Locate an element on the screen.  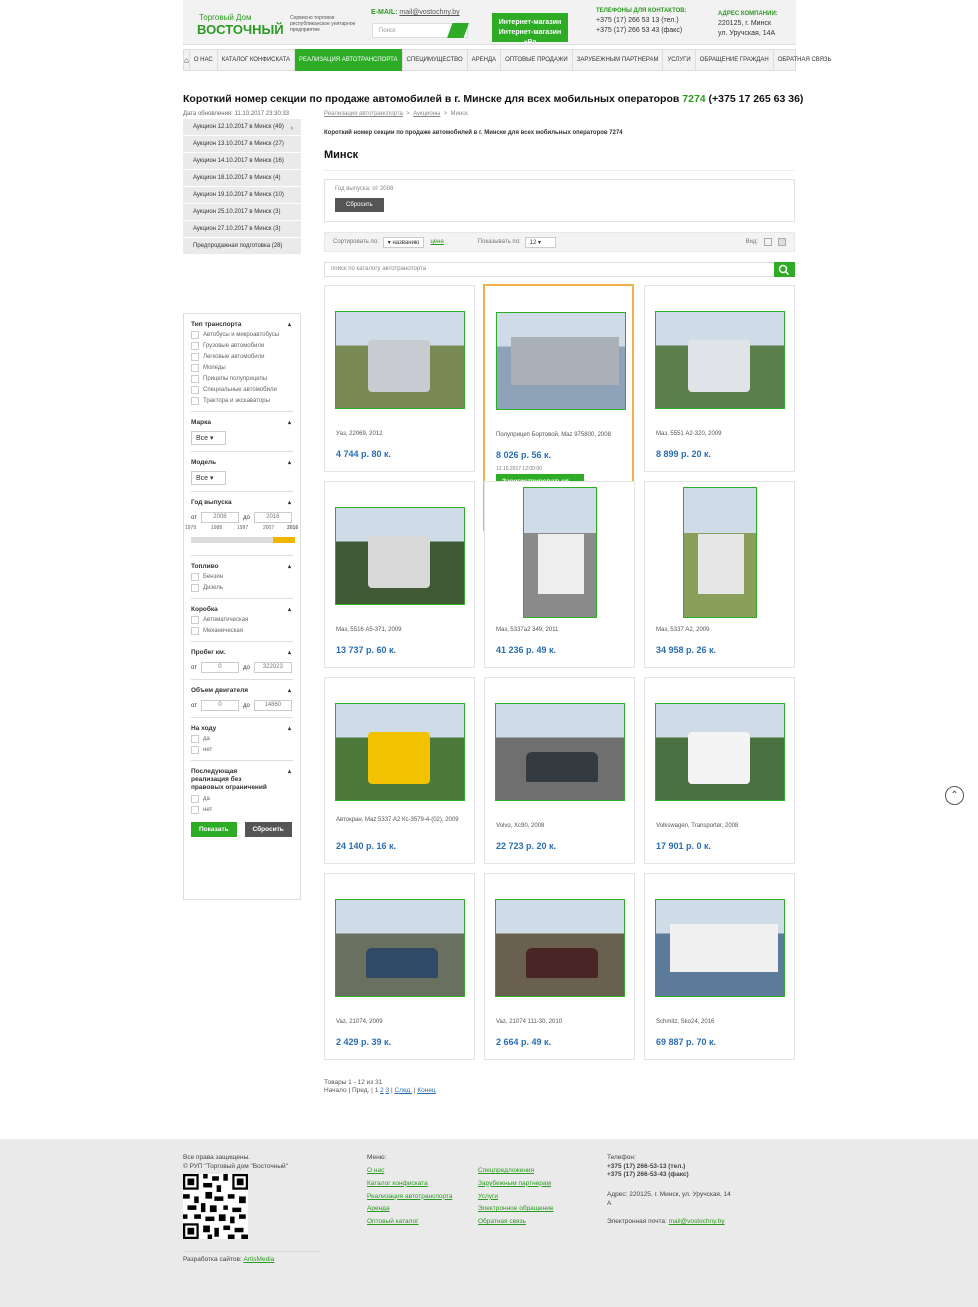
auction-menu-item: Аукцион 14.10.2017 в Минск (16) is located at coordinates (242, 161).